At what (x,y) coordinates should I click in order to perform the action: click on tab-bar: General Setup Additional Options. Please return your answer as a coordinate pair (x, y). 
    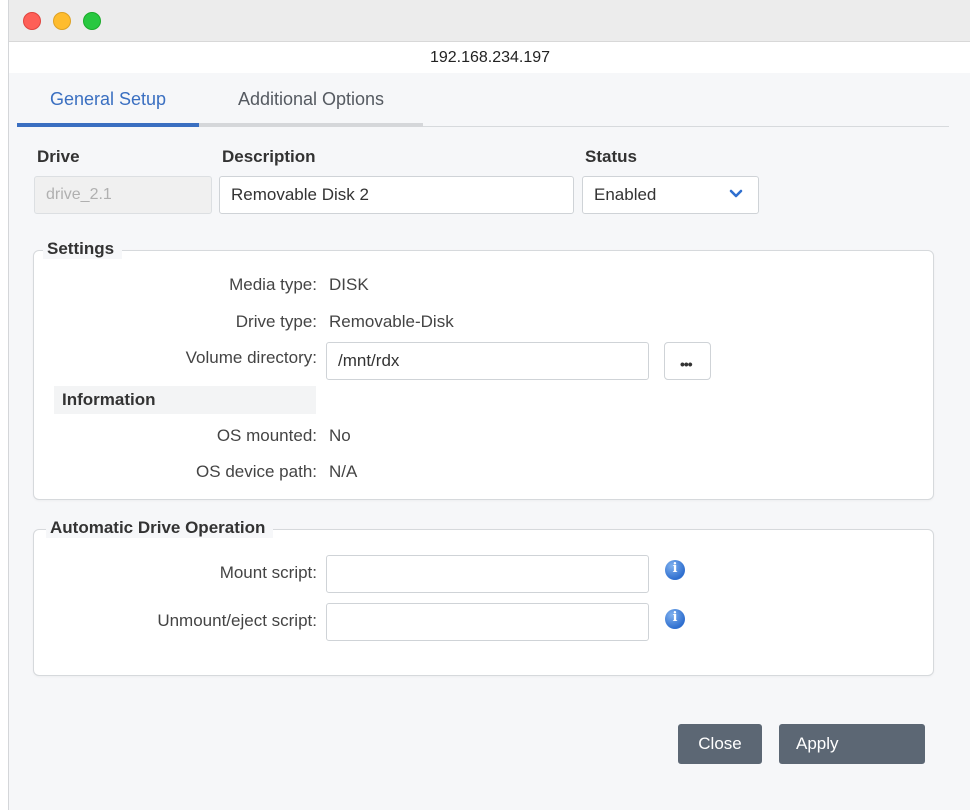
    Looking at the image, I should click on (483, 100).